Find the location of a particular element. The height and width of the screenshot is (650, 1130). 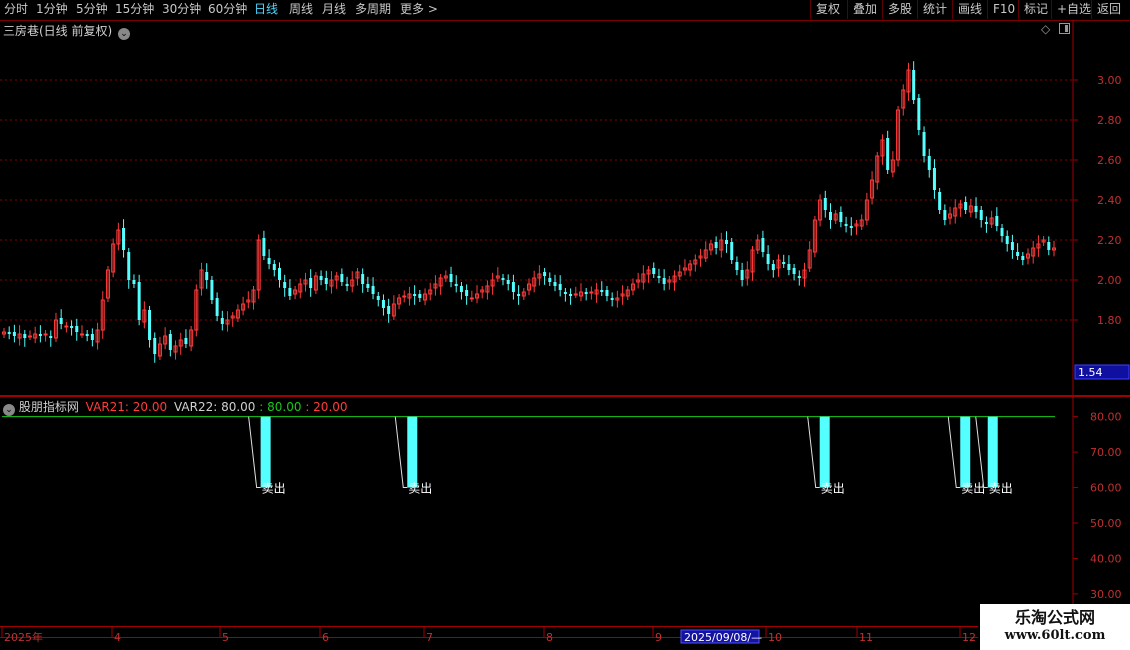

tab-more: 更多 > is located at coordinates (419, 9).